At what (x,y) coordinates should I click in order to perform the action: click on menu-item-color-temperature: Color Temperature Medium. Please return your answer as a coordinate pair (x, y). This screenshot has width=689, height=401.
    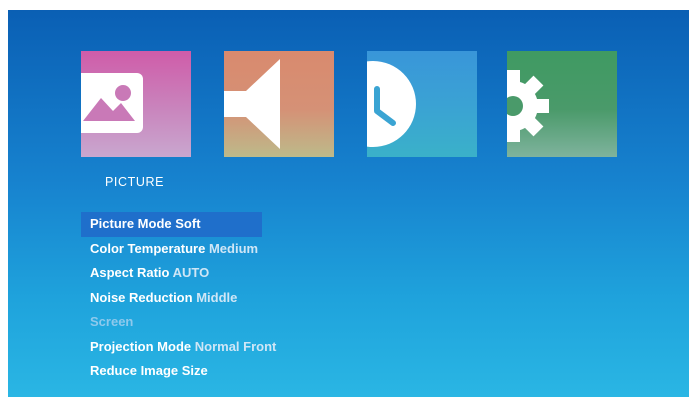
    Looking at the image, I should click on (178, 249).